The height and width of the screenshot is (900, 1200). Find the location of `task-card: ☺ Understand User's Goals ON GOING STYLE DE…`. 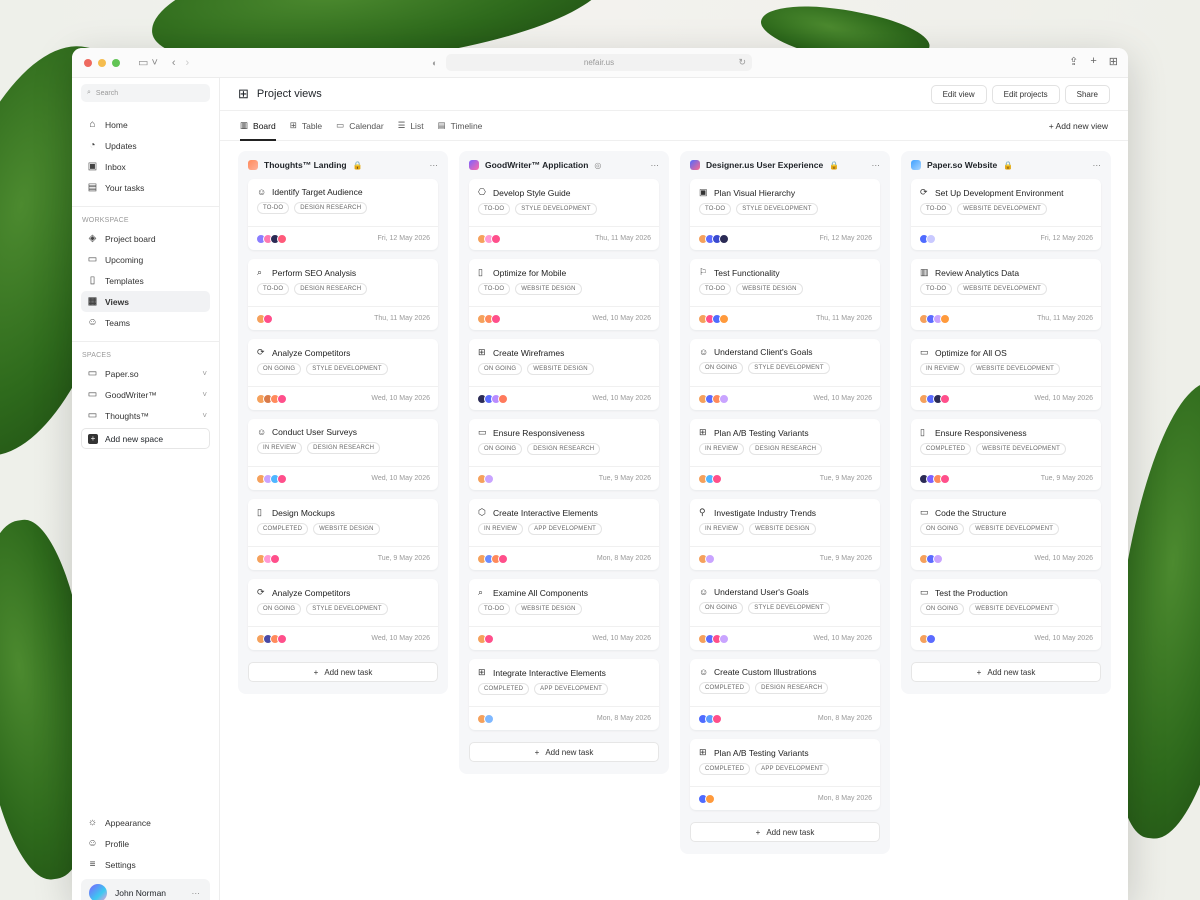

task-card: ☺ Understand User's Goals ON GOING STYLE DE… is located at coordinates (785, 614).